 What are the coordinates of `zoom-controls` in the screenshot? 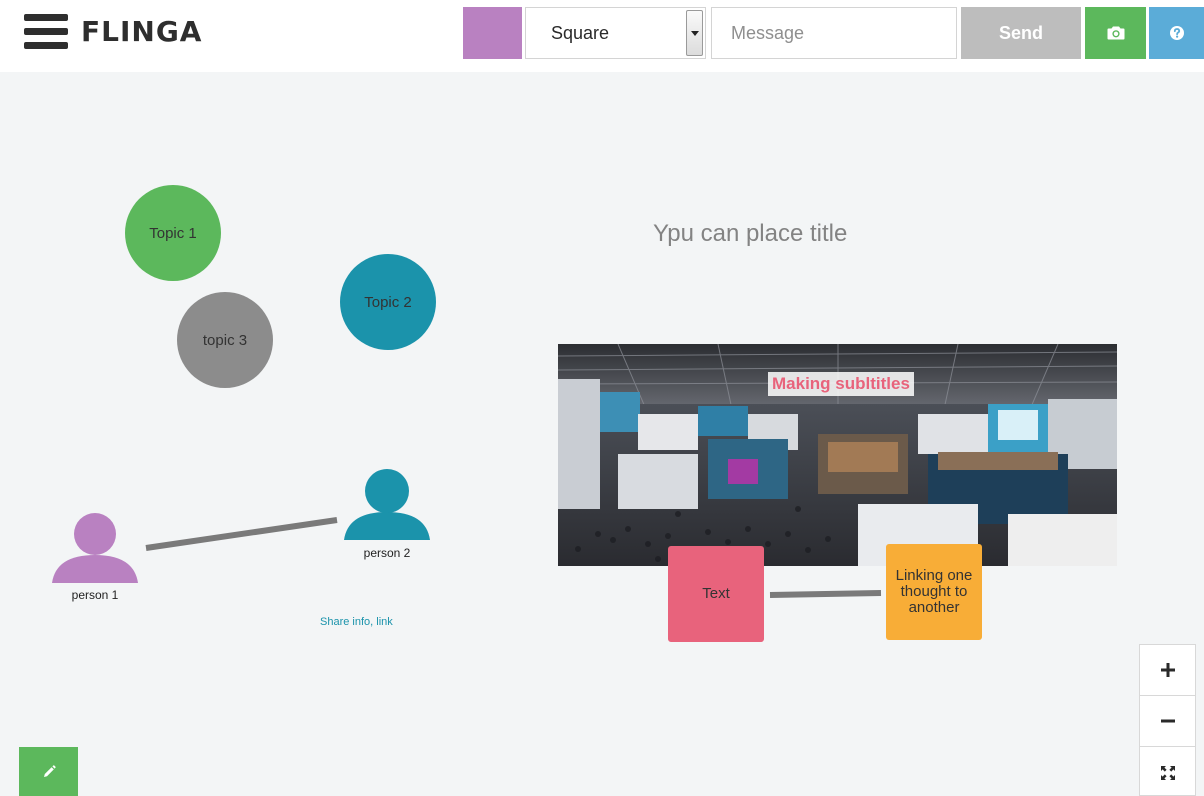 It's located at (1167, 720).